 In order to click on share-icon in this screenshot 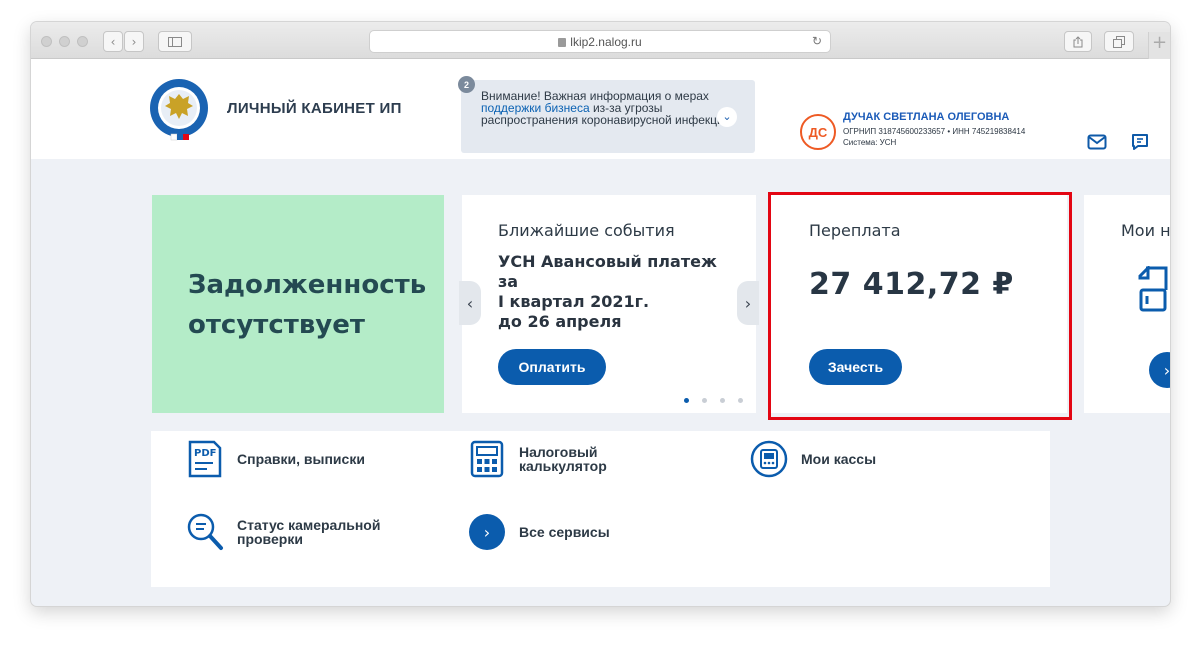, I will do `click(1078, 41)`.